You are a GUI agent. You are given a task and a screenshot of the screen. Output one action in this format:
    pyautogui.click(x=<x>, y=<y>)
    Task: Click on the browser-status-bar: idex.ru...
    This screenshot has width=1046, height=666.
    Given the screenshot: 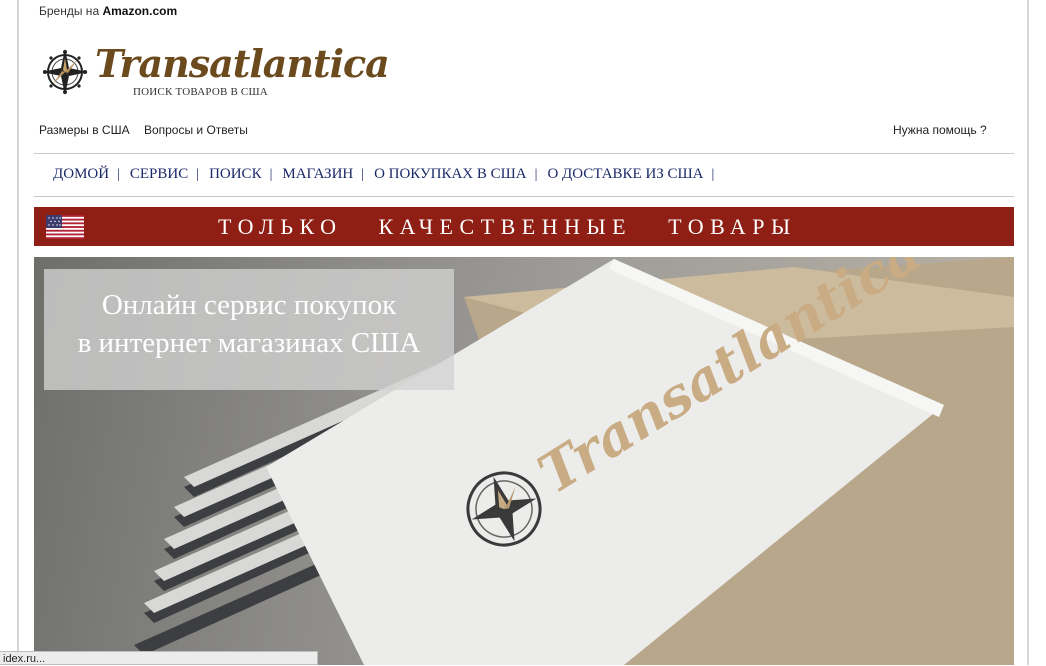 What is the action you would take?
    pyautogui.click(x=159, y=658)
    